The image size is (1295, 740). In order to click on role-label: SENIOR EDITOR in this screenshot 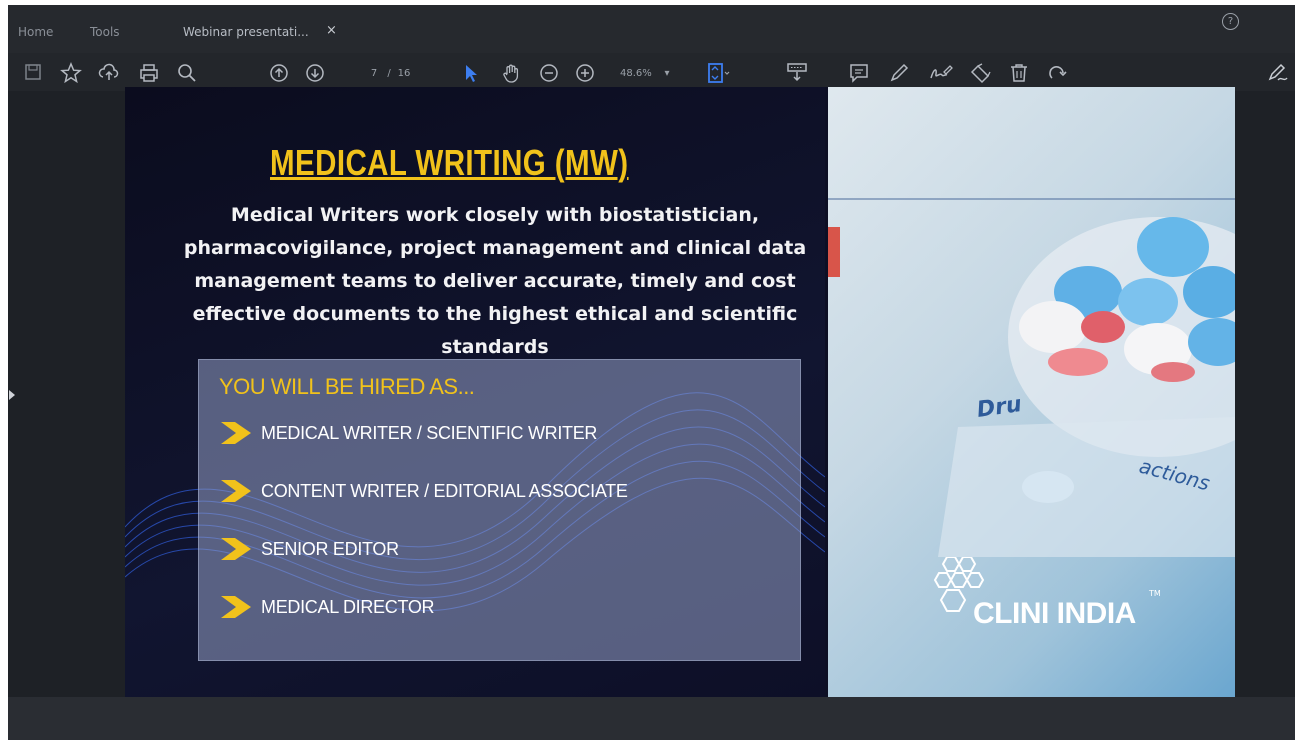, I will do `click(330, 548)`.